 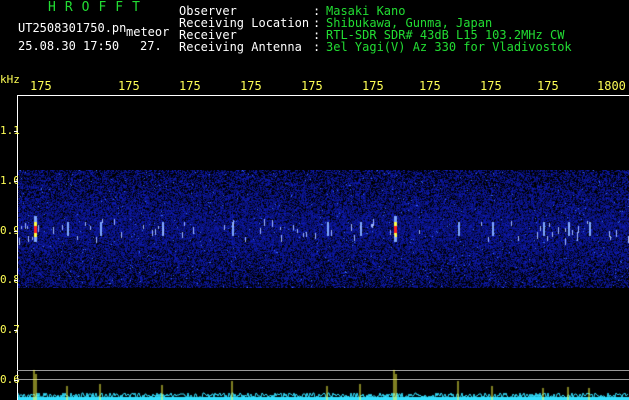 What do you see at coordinates (151, 46) in the screenshot?
I see `file-count: 27.` at bounding box center [151, 46].